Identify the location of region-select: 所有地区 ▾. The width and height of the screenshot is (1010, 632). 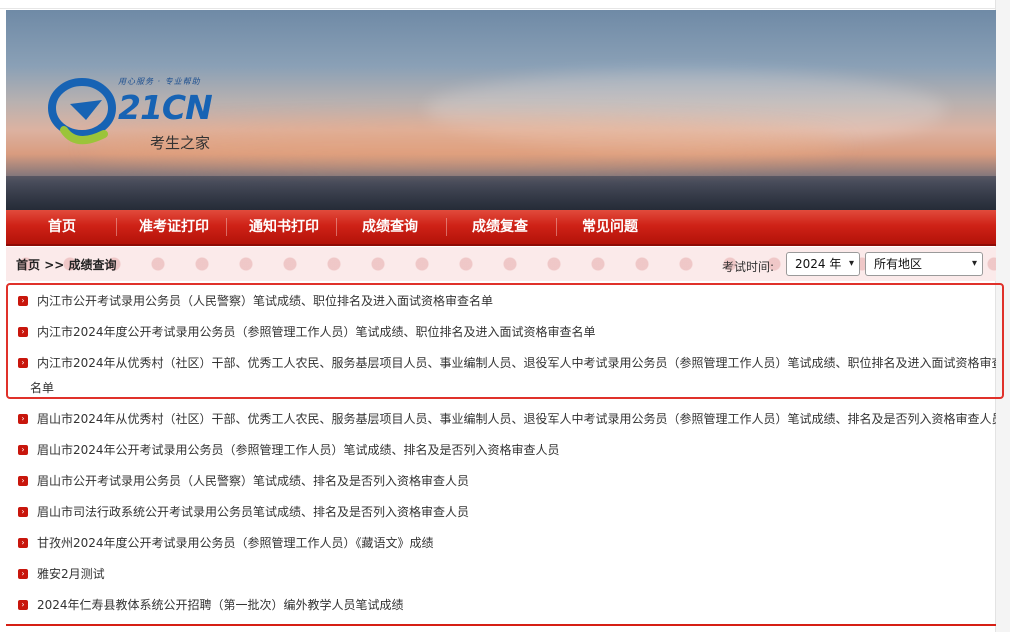
(924, 264).